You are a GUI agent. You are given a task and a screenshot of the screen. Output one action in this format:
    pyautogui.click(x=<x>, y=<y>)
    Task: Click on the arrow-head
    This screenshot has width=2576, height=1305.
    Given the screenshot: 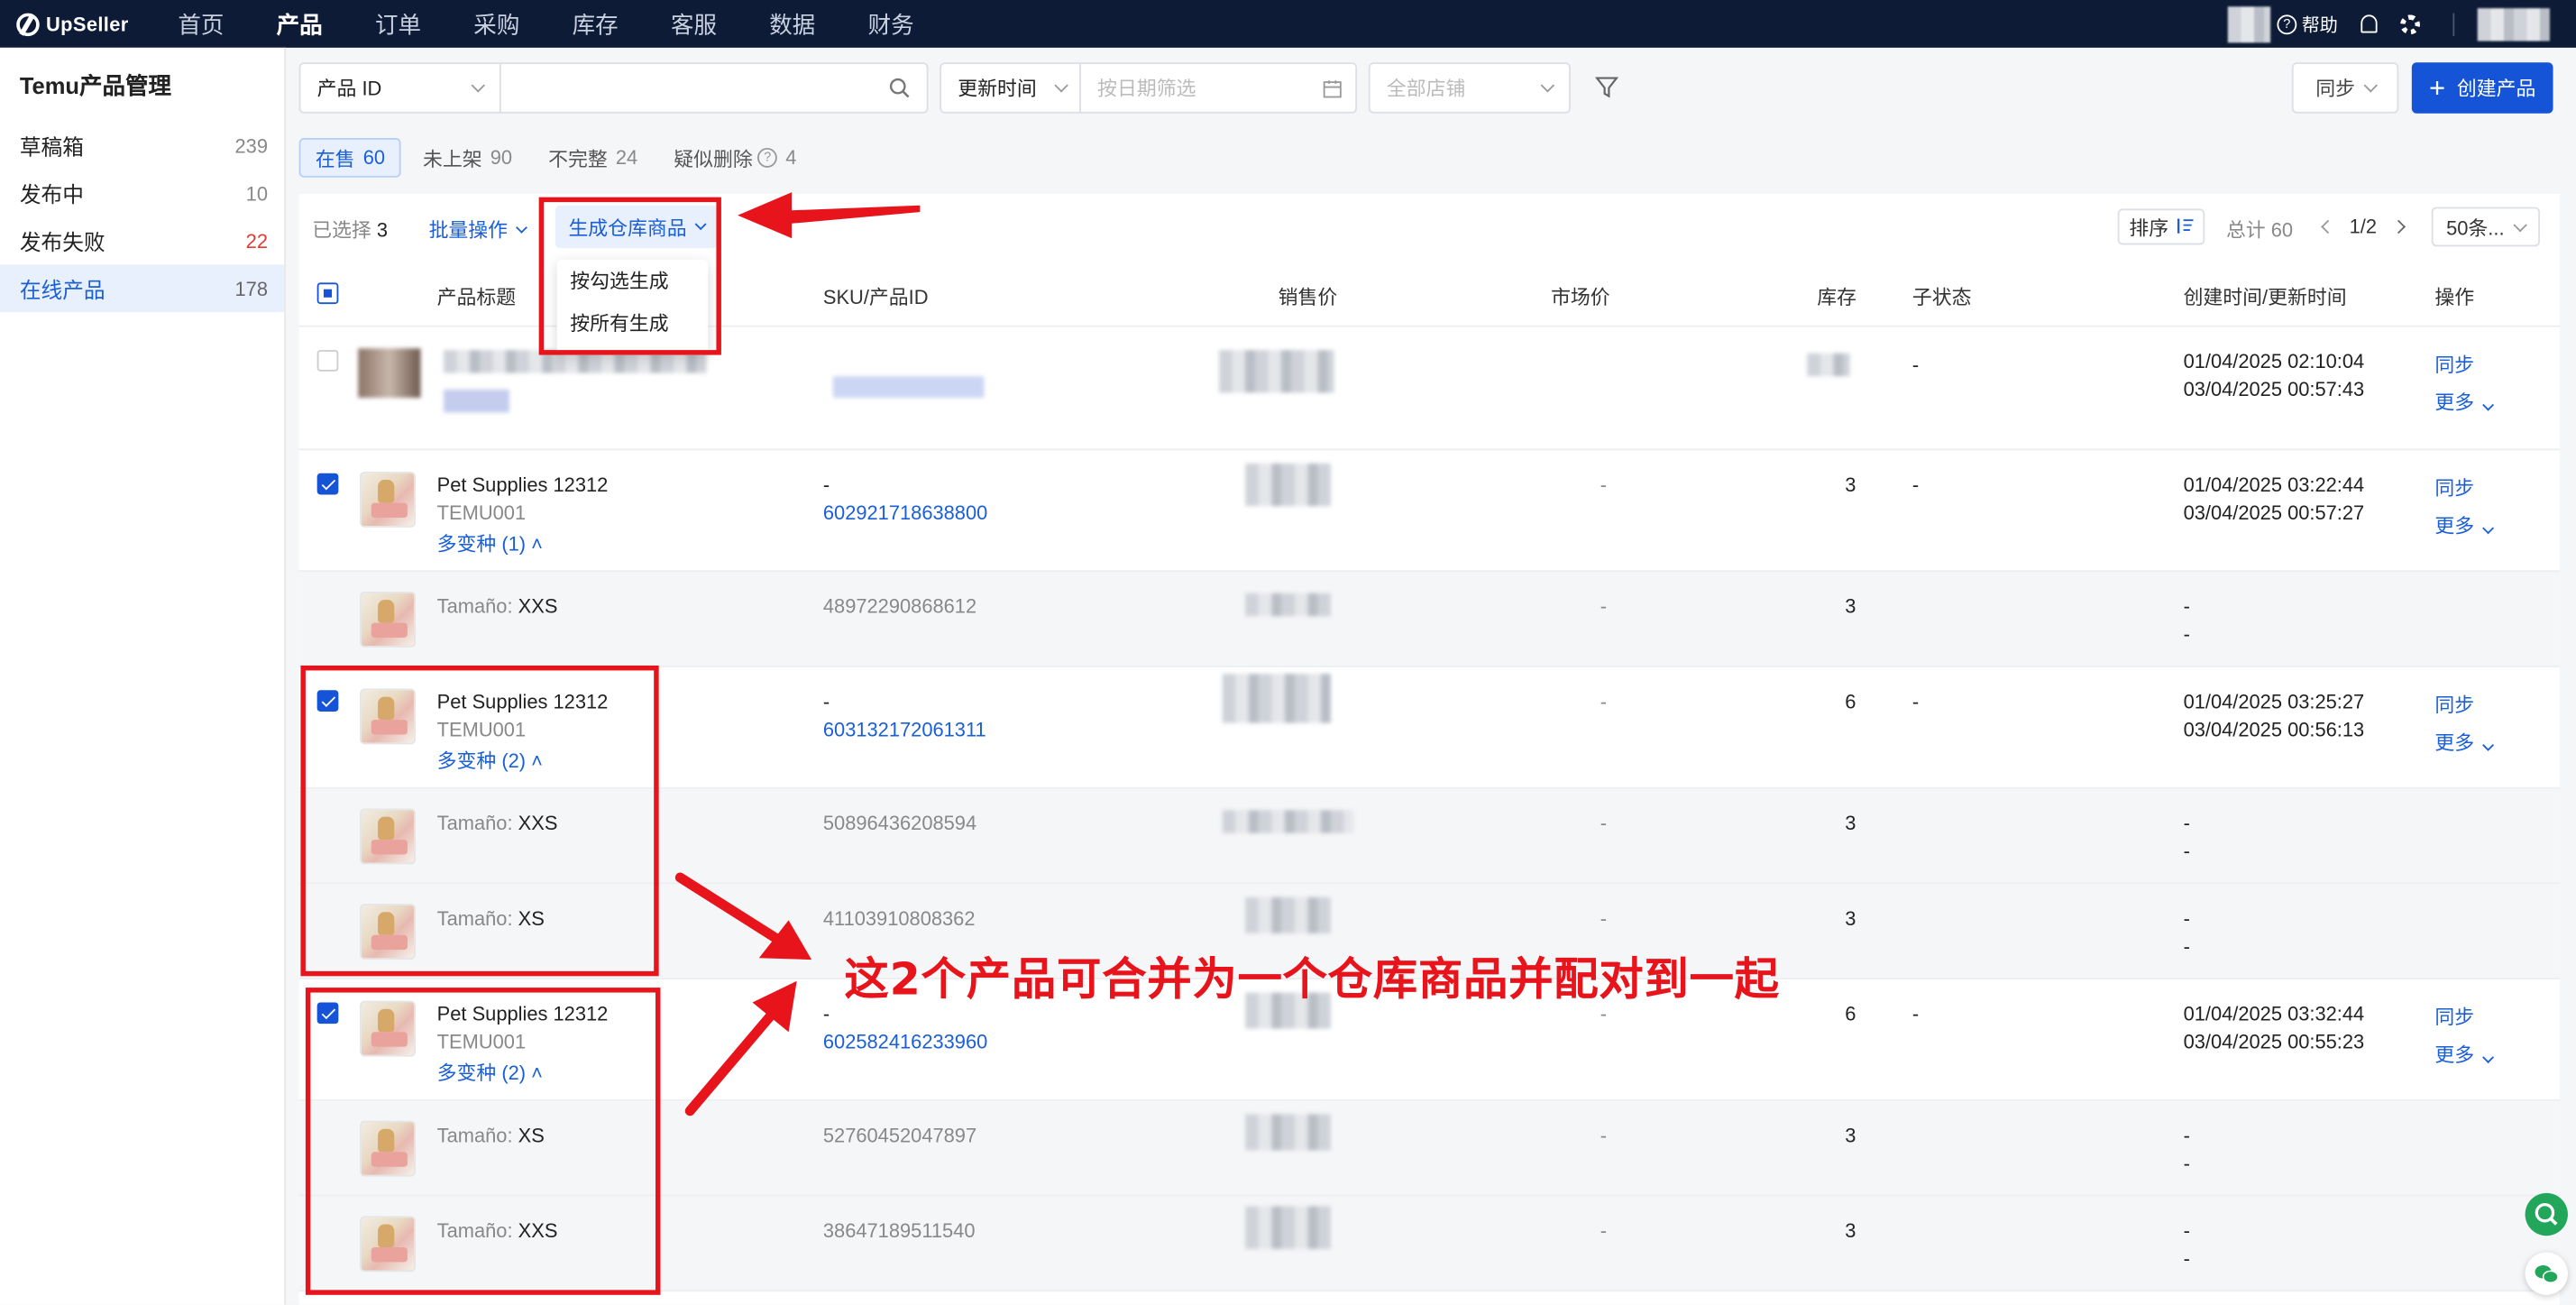 What is the action you would take?
    pyautogui.click(x=785, y=940)
    